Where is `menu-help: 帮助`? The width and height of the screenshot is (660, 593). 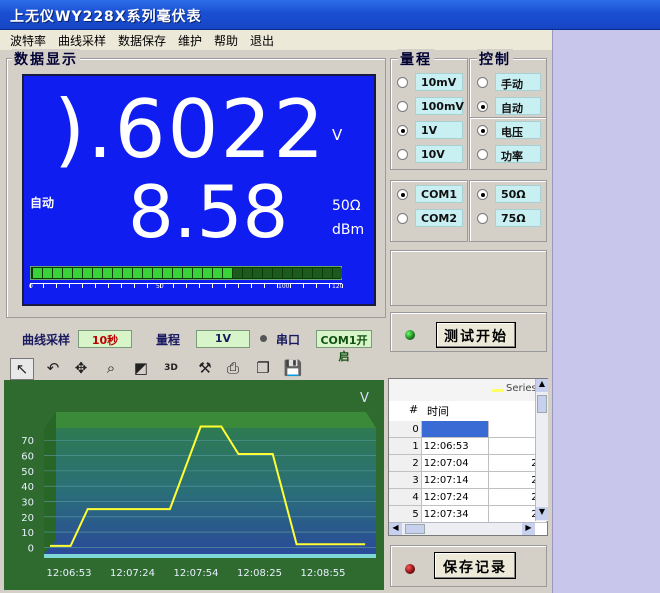
menu-help: 帮助 is located at coordinates (226, 40).